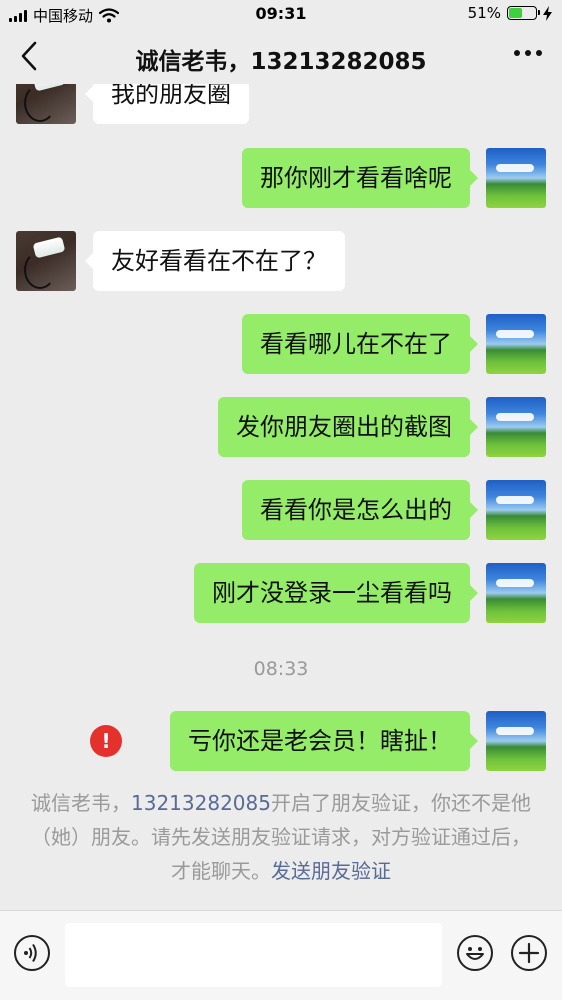 This screenshot has height=1000, width=562. What do you see at coordinates (167, 104) in the screenshot?
I see `incoming-message: 我的朋友圈` at bounding box center [167, 104].